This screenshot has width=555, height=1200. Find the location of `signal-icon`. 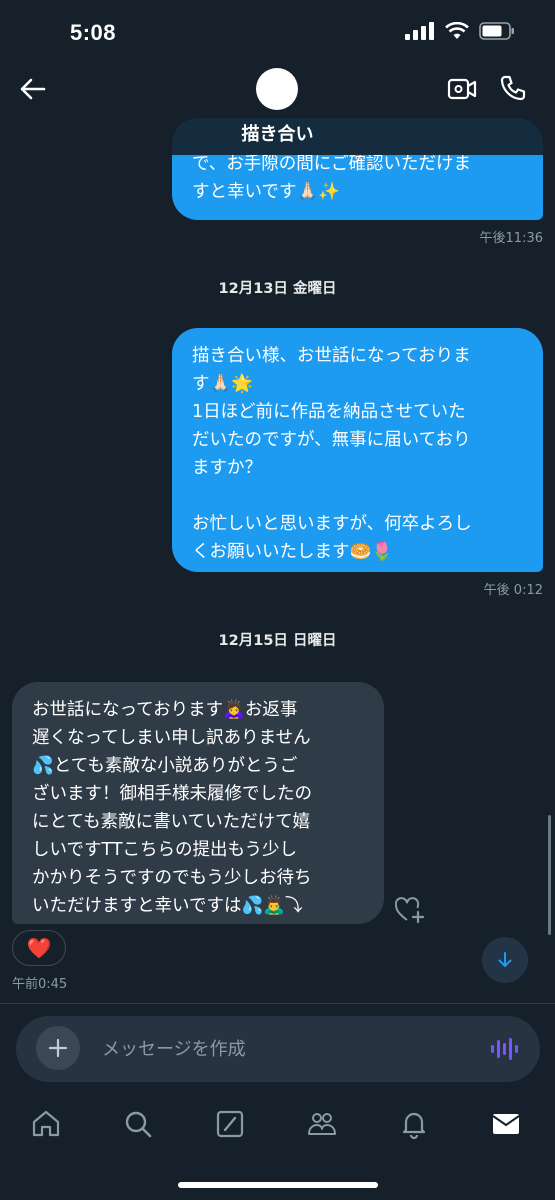

signal-icon is located at coordinates (419, 31).